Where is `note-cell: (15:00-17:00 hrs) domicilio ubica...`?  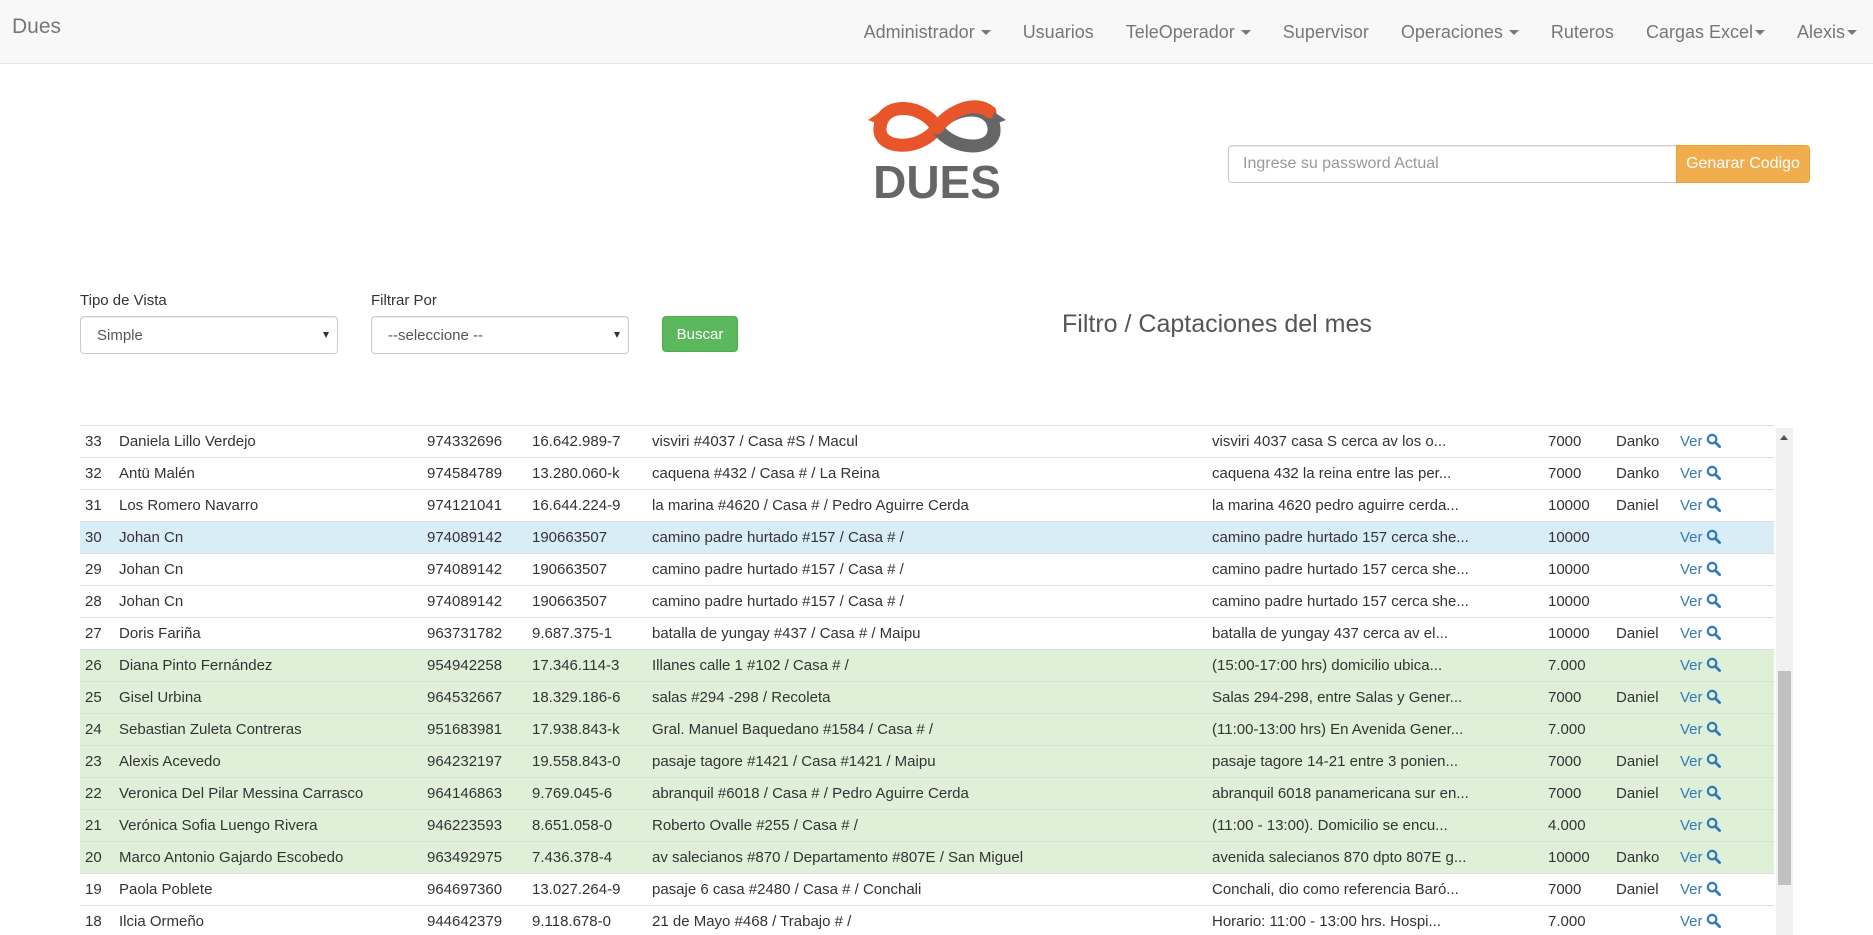
note-cell: (15:00-17:00 hrs) domicilio ubica... is located at coordinates (1375, 665).